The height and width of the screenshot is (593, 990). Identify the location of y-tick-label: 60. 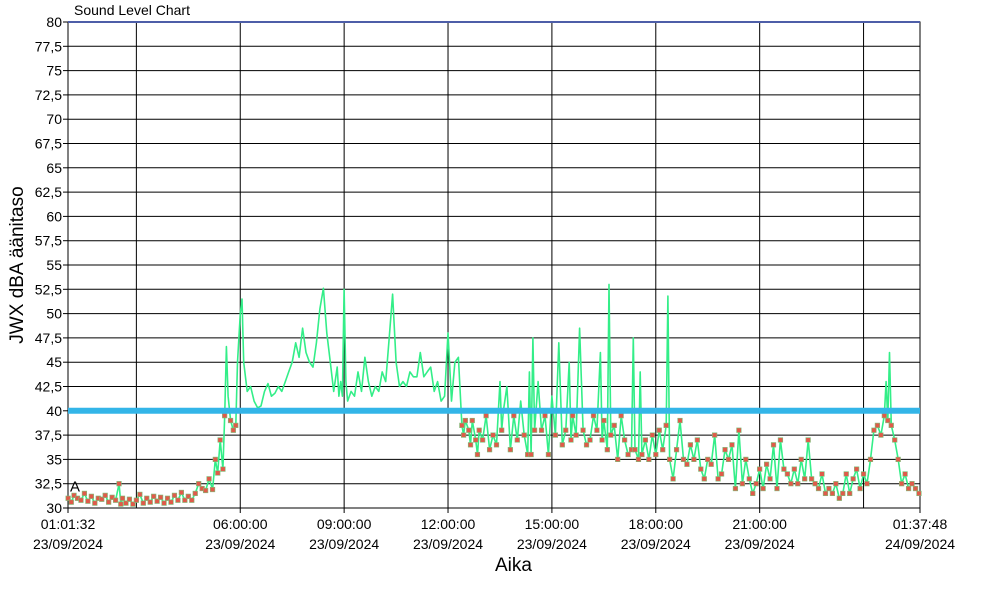
(54, 216).